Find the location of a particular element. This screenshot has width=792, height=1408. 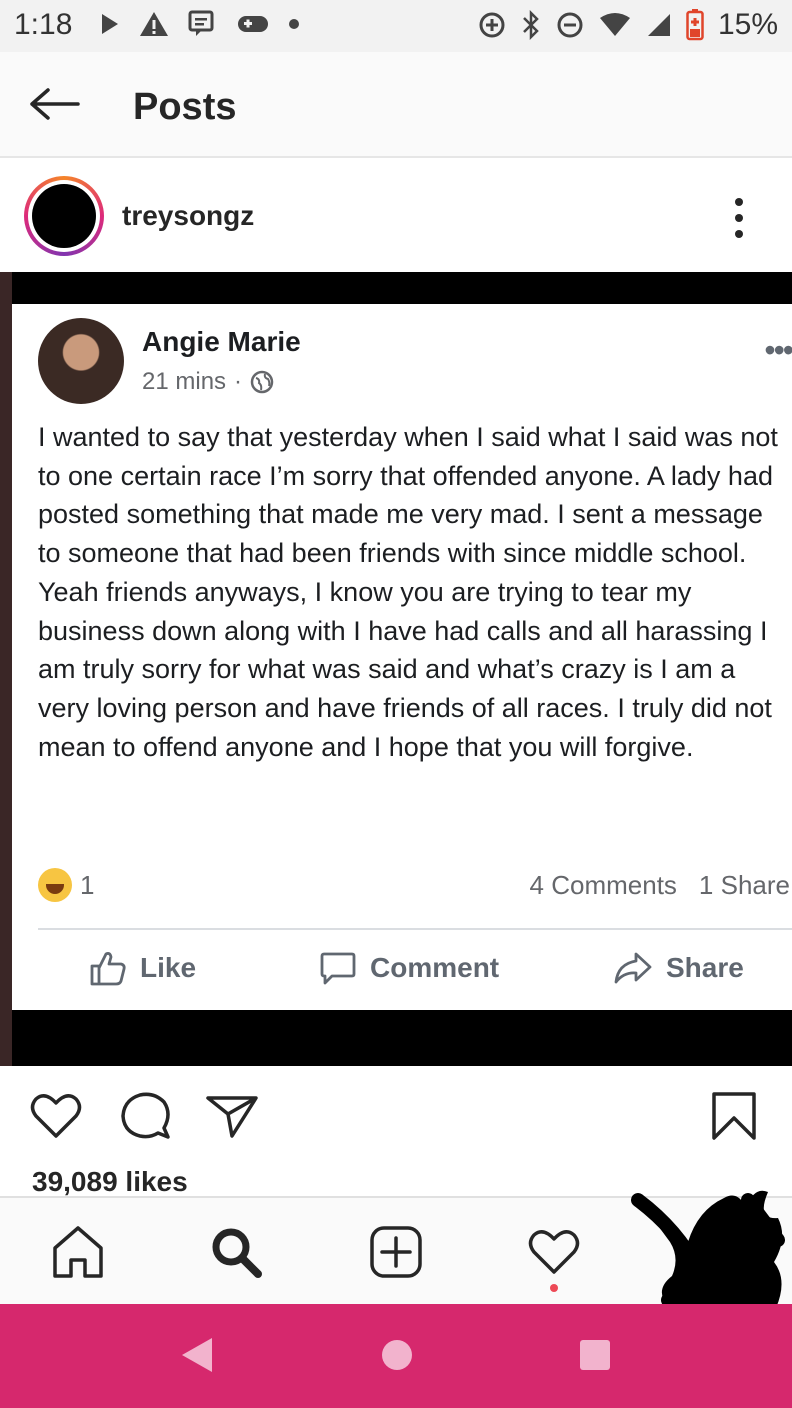

play-icon is located at coordinates (110, 24).